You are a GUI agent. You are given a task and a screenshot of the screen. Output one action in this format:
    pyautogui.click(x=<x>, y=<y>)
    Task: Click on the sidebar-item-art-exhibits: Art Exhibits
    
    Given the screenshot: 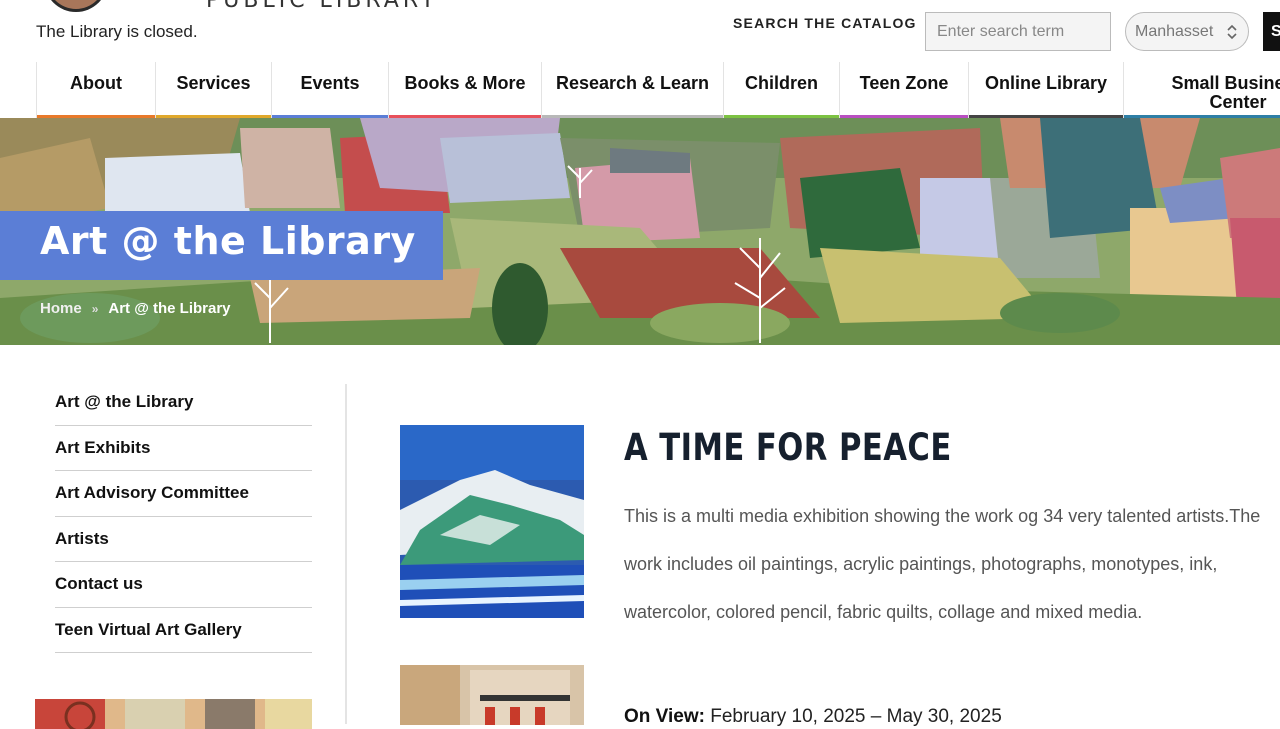 What is the action you would take?
    pyautogui.click(x=183, y=448)
    